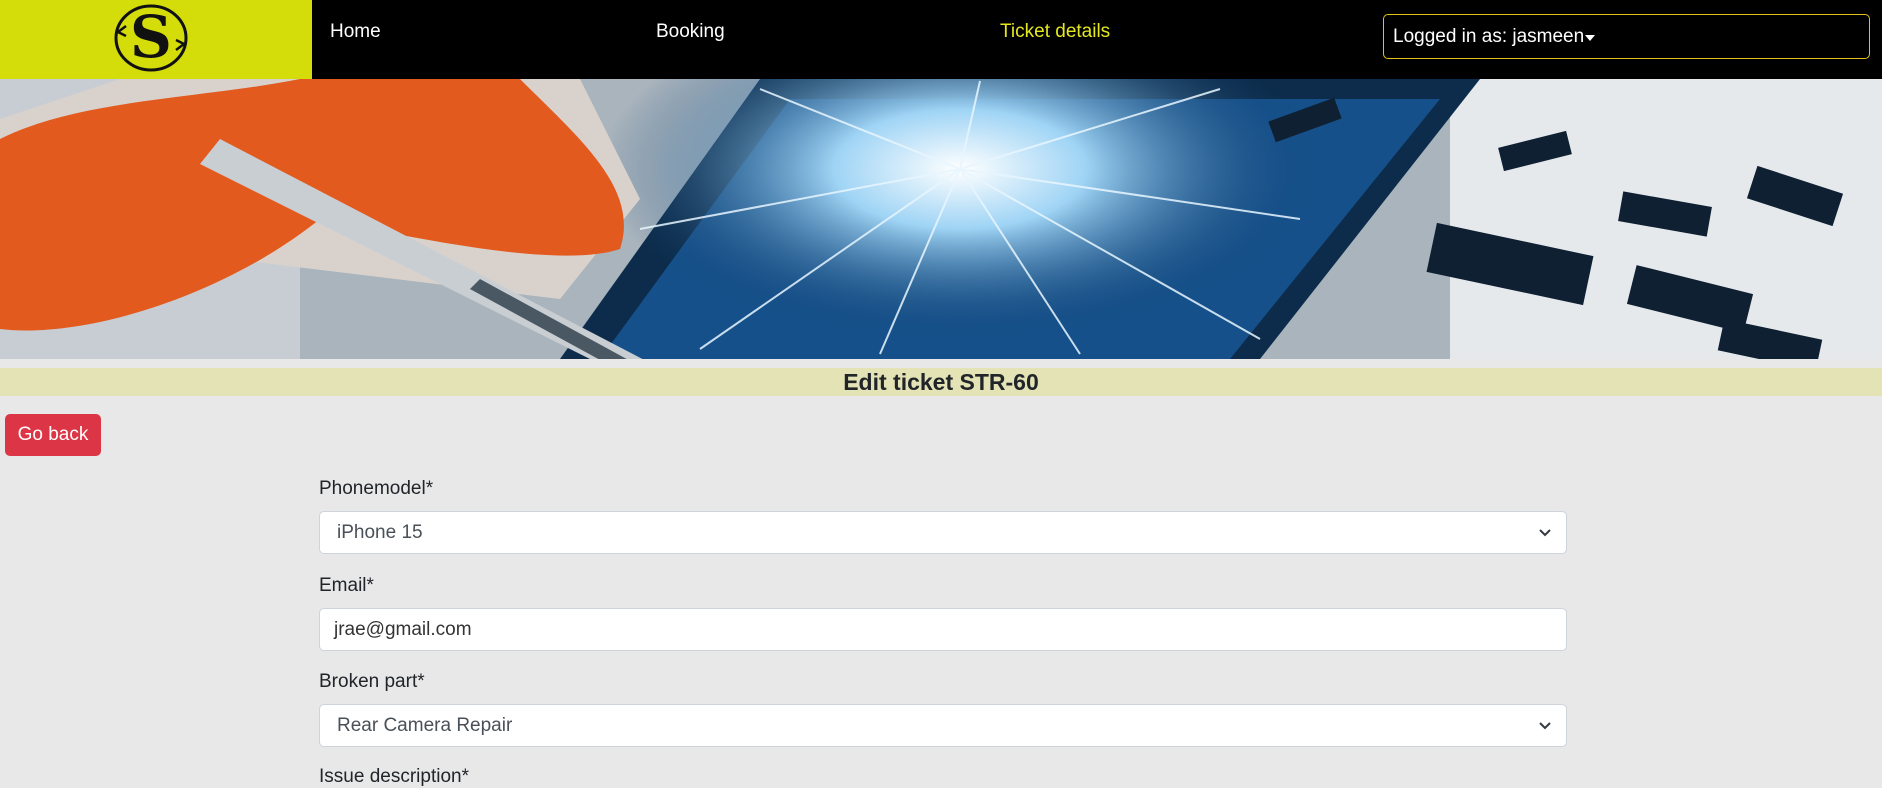  Describe the element at coordinates (53, 435) in the screenshot. I see `go-back-button: Go back` at that location.